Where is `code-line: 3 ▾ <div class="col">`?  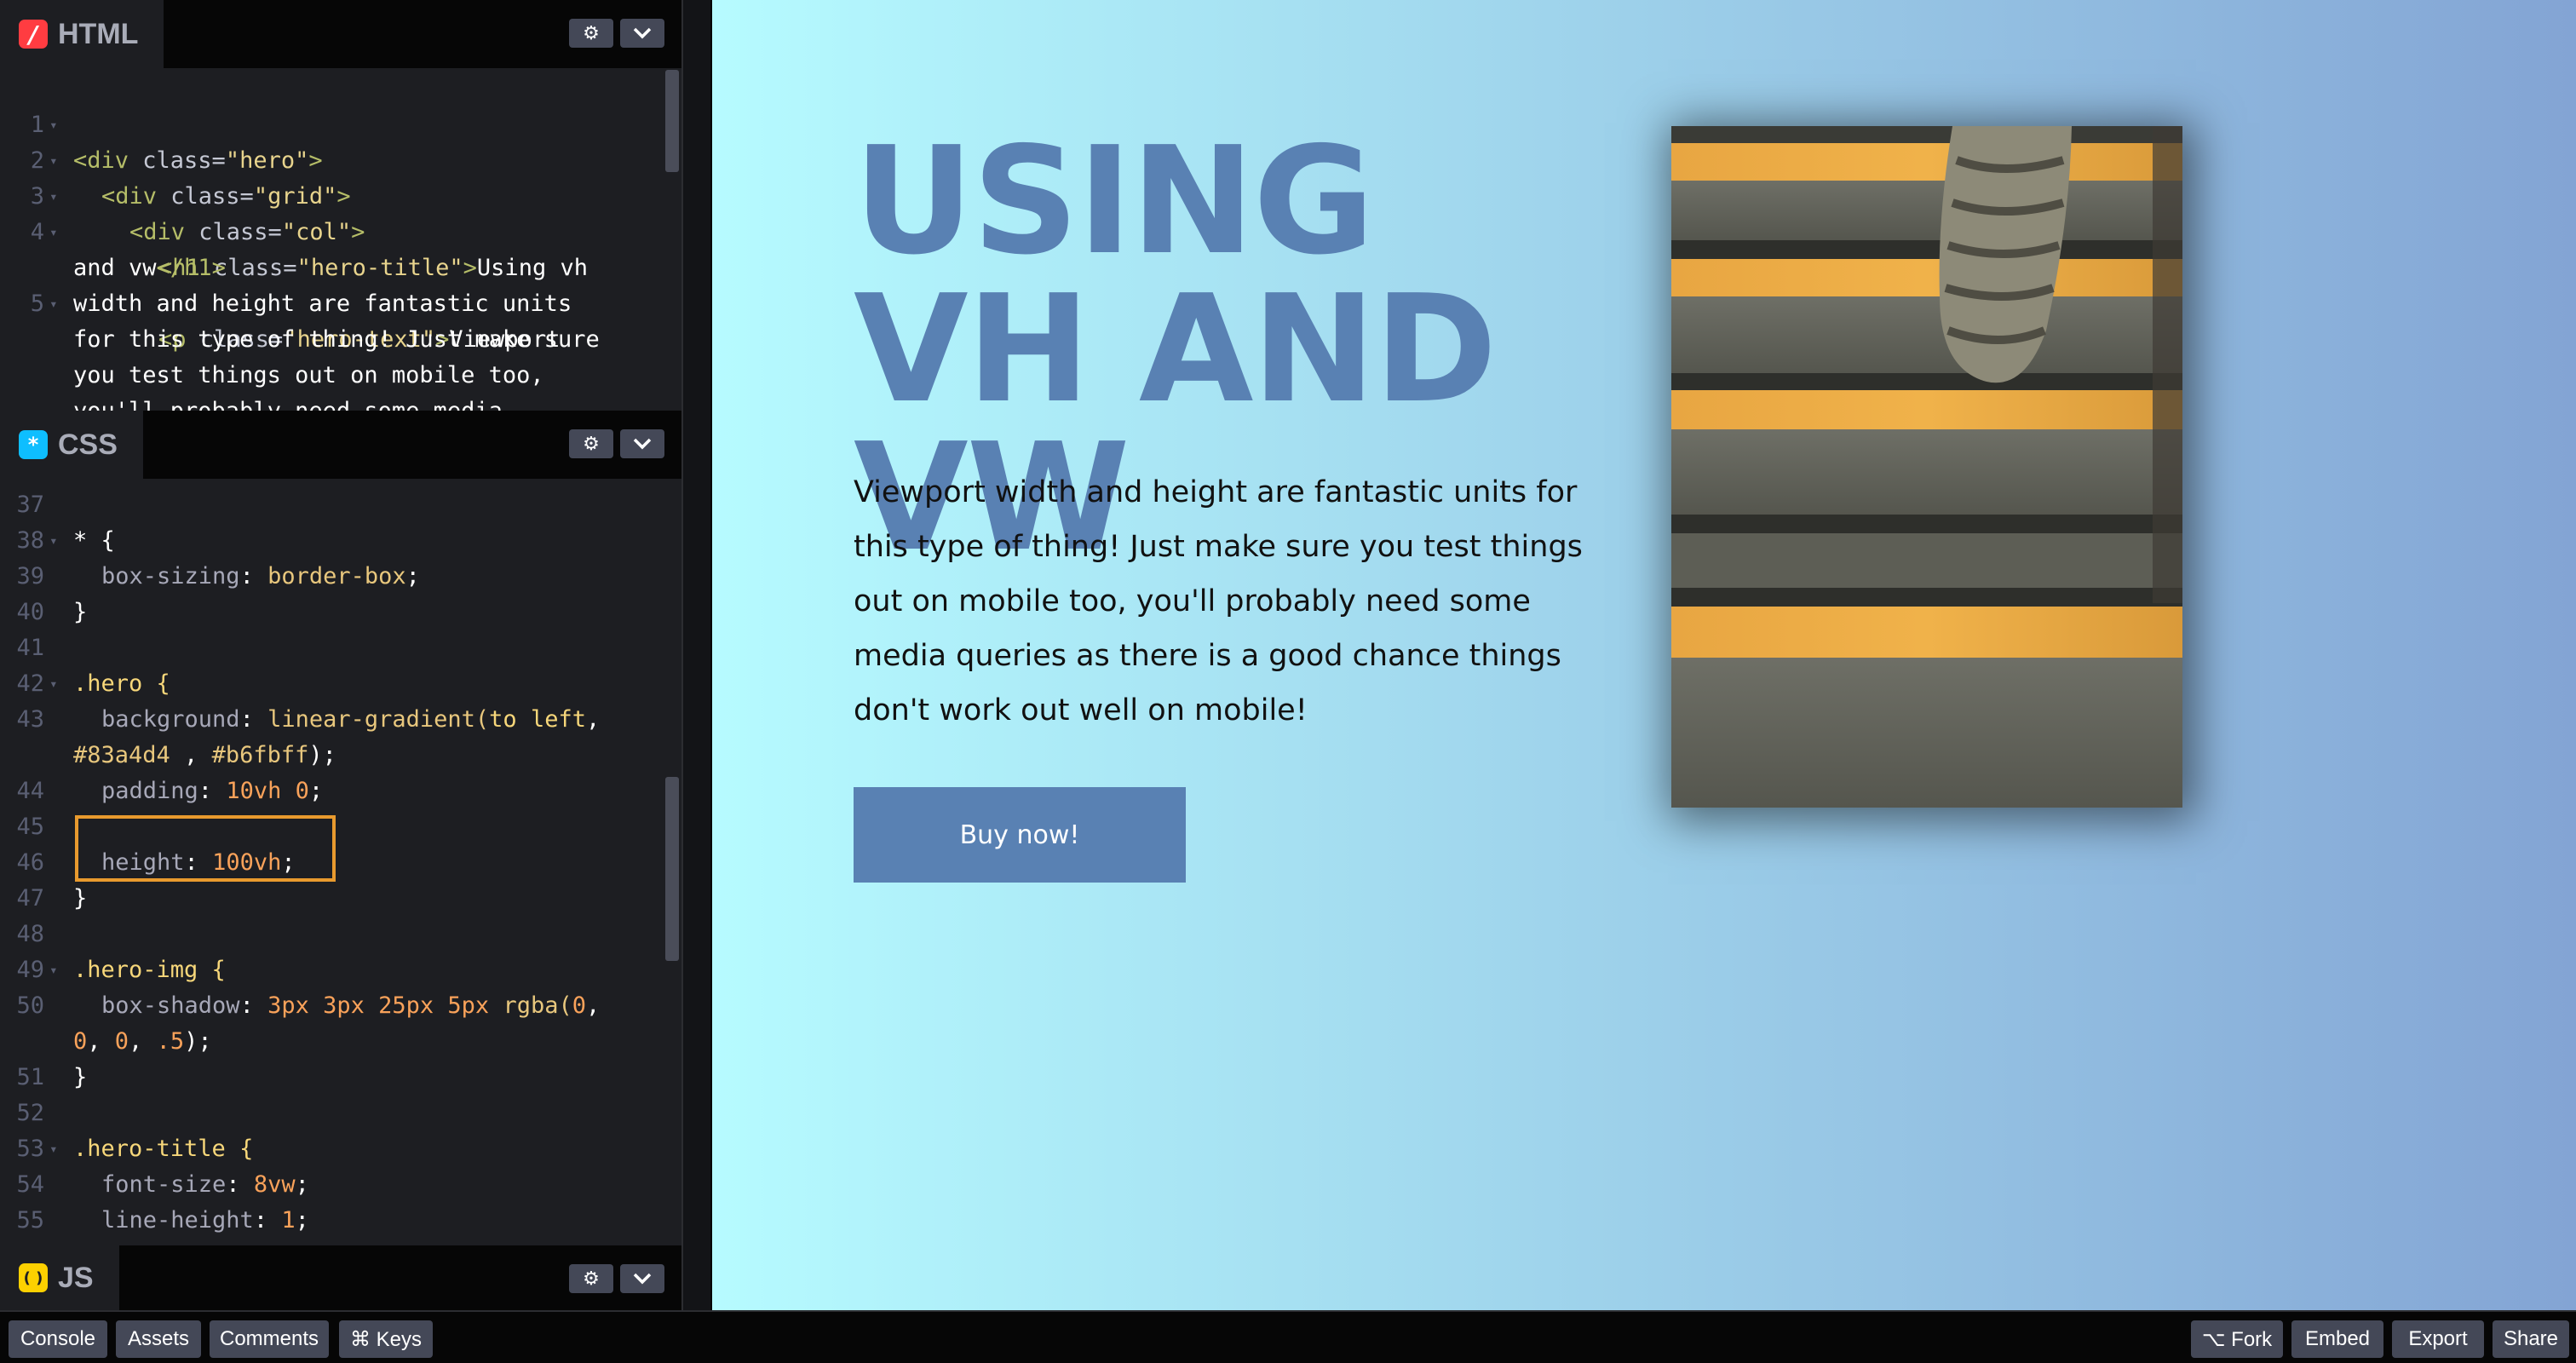 code-line: 3 ▾ <div class="col"> is located at coordinates (197, 214).